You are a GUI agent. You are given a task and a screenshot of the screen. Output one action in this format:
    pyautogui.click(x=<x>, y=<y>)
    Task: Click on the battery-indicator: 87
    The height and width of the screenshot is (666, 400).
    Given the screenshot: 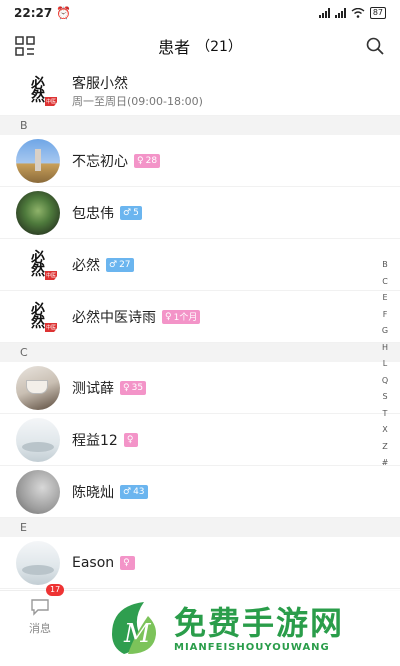 What is the action you would take?
    pyautogui.click(x=377, y=13)
    